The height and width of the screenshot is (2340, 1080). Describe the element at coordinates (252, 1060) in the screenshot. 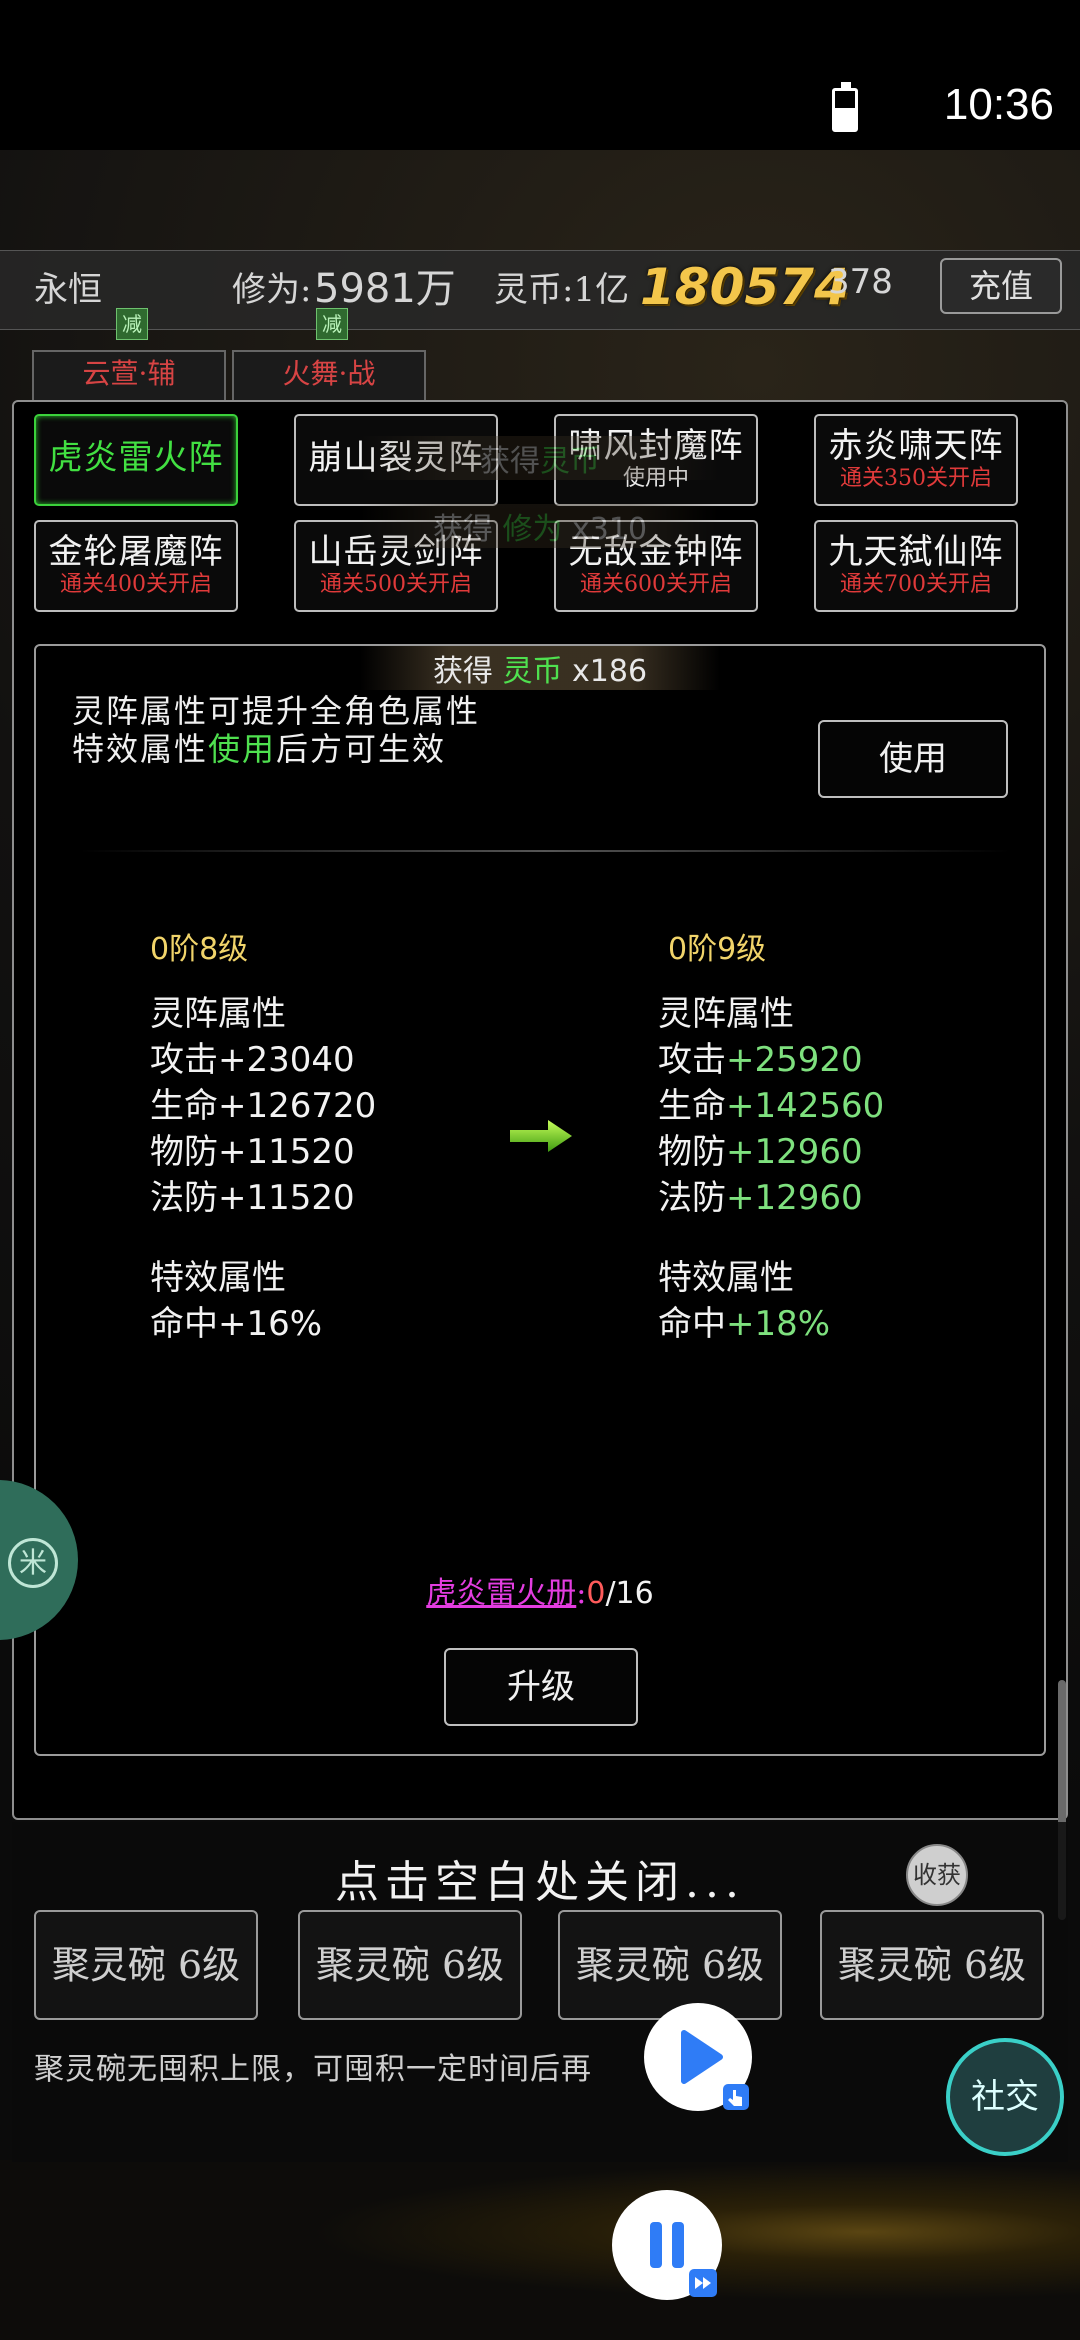

I see `current-stat-attack: 攻击+23040` at that location.